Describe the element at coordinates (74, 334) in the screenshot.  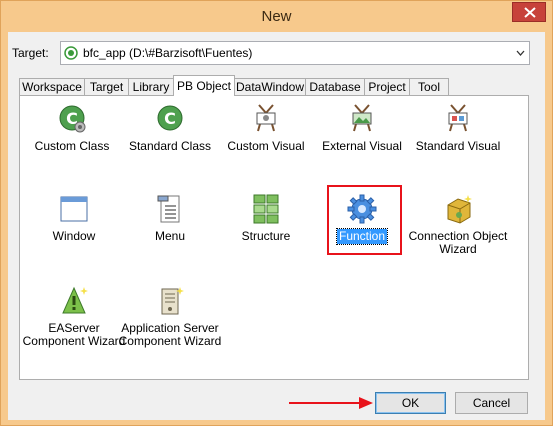
I see `item-label: EAServer Component Wizard` at that location.